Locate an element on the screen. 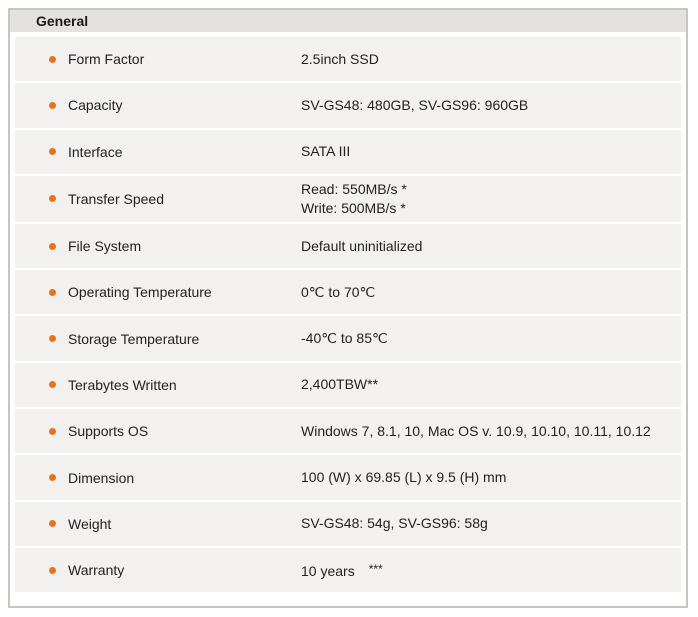  section-title: General is located at coordinates (62, 21).